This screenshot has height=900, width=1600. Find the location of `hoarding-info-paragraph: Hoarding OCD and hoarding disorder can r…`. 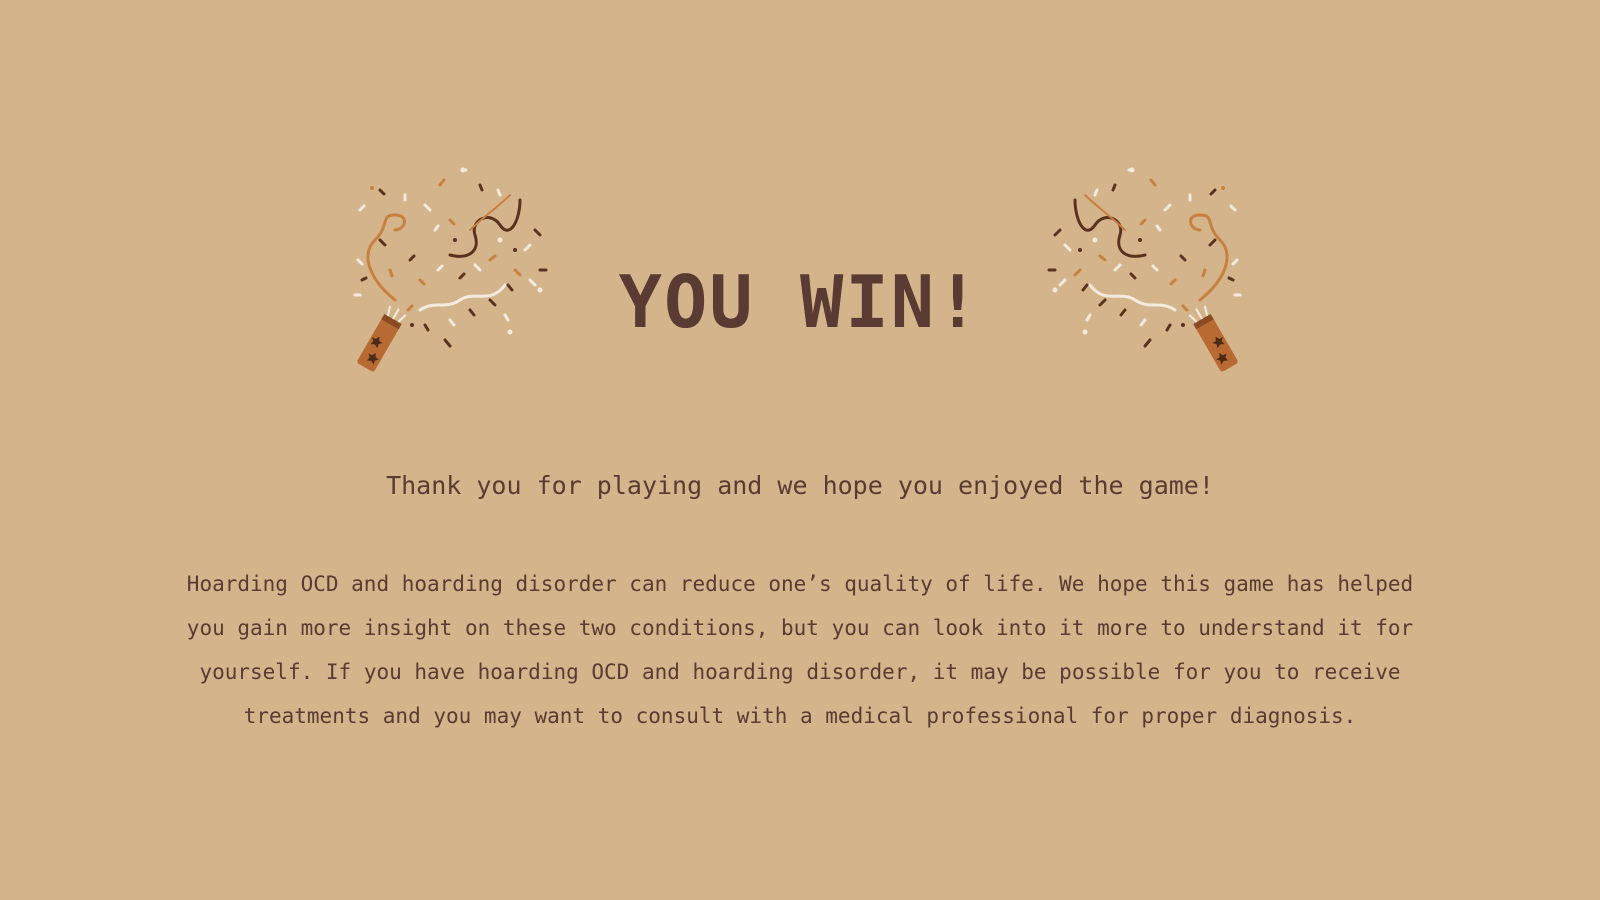

hoarding-info-paragraph: Hoarding OCD and hoarding disorder can r… is located at coordinates (800, 650).